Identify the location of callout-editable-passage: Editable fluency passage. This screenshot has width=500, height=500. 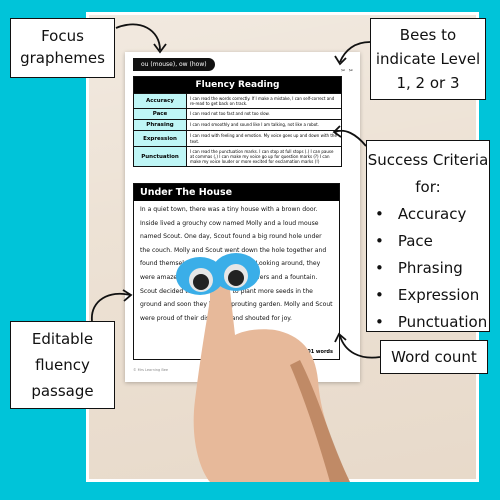
(62, 365).